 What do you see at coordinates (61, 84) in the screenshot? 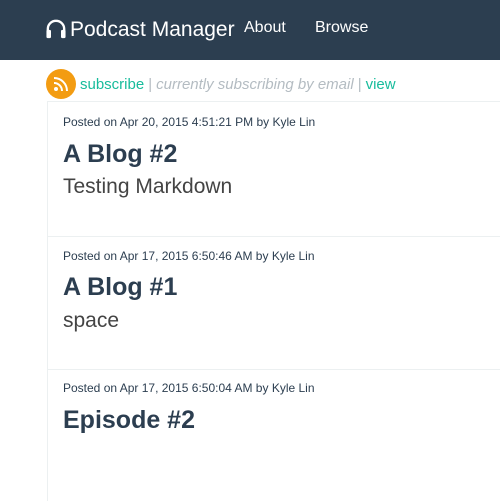
I see `rss-icon` at bounding box center [61, 84].